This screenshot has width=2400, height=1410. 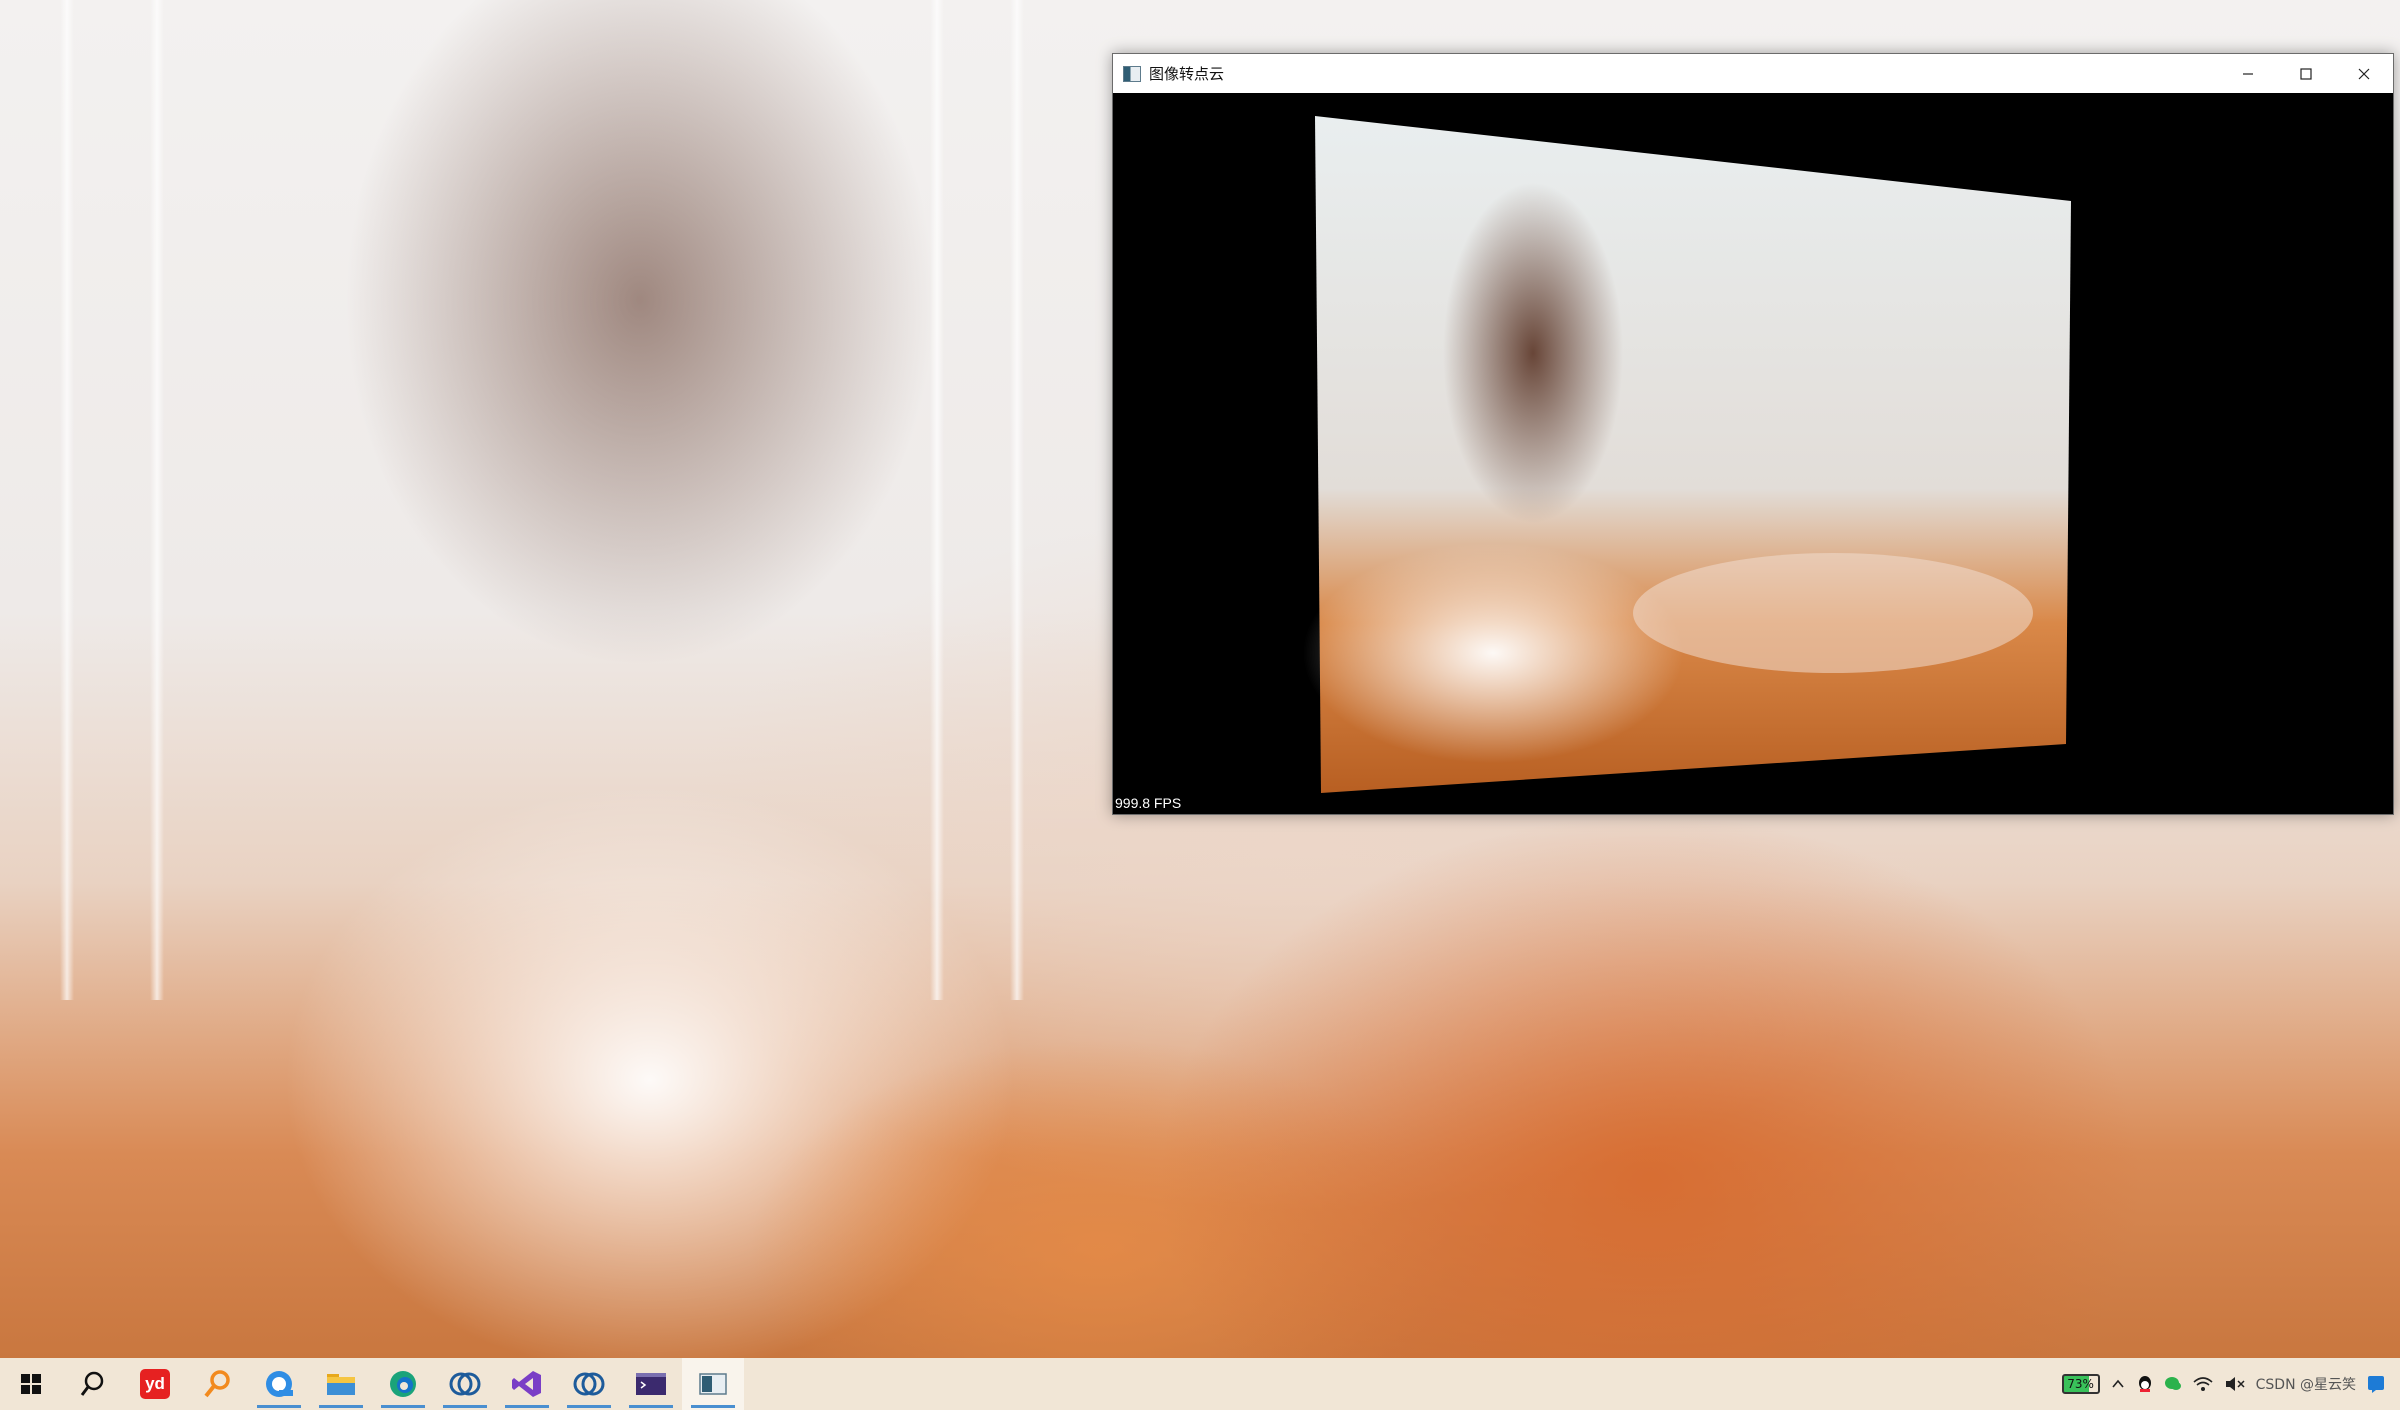 I want to click on maximize-icon, so click(x=2306, y=73).